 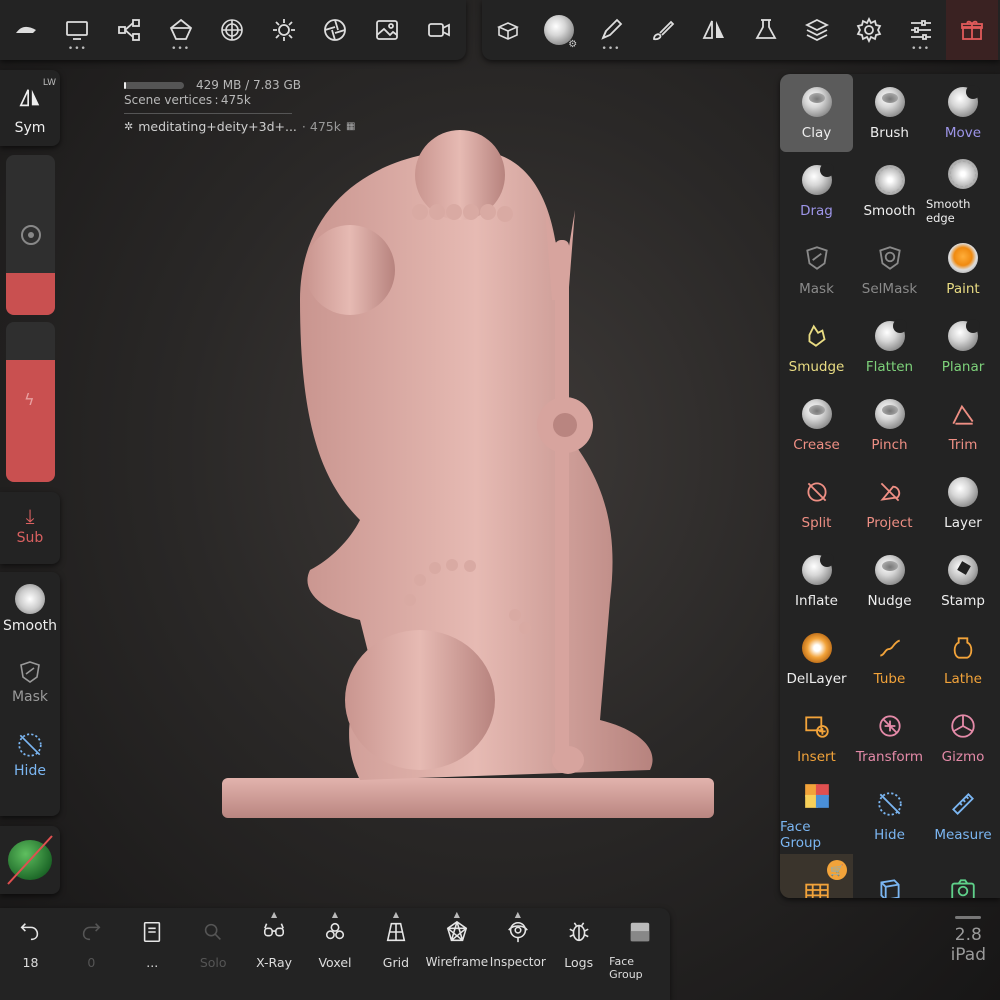 What do you see at coordinates (816, 191) in the screenshot?
I see `tool-drag: Drag` at bounding box center [816, 191].